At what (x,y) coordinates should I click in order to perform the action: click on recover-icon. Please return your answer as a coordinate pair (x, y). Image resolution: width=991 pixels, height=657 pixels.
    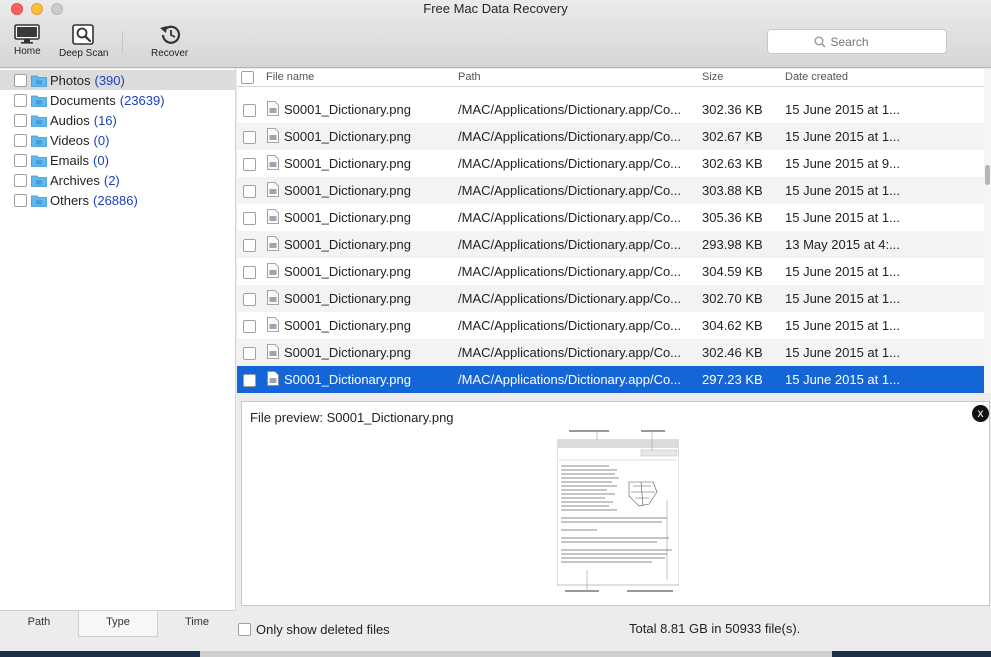
    Looking at the image, I should click on (169, 34).